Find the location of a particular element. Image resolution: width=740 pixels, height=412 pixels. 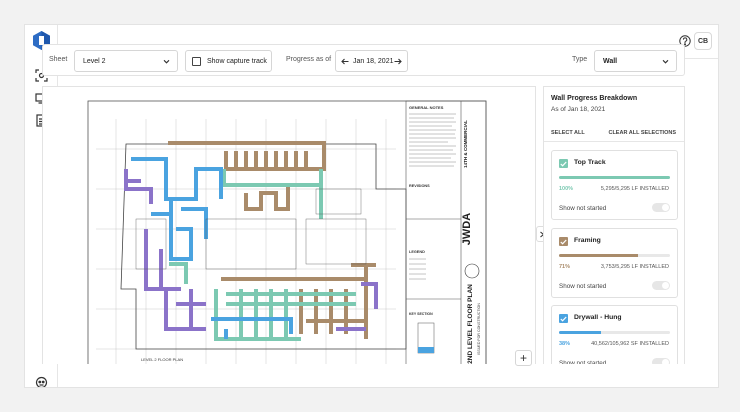

show-capture-track-toggle: Show capture track is located at coordinates (228, 61).